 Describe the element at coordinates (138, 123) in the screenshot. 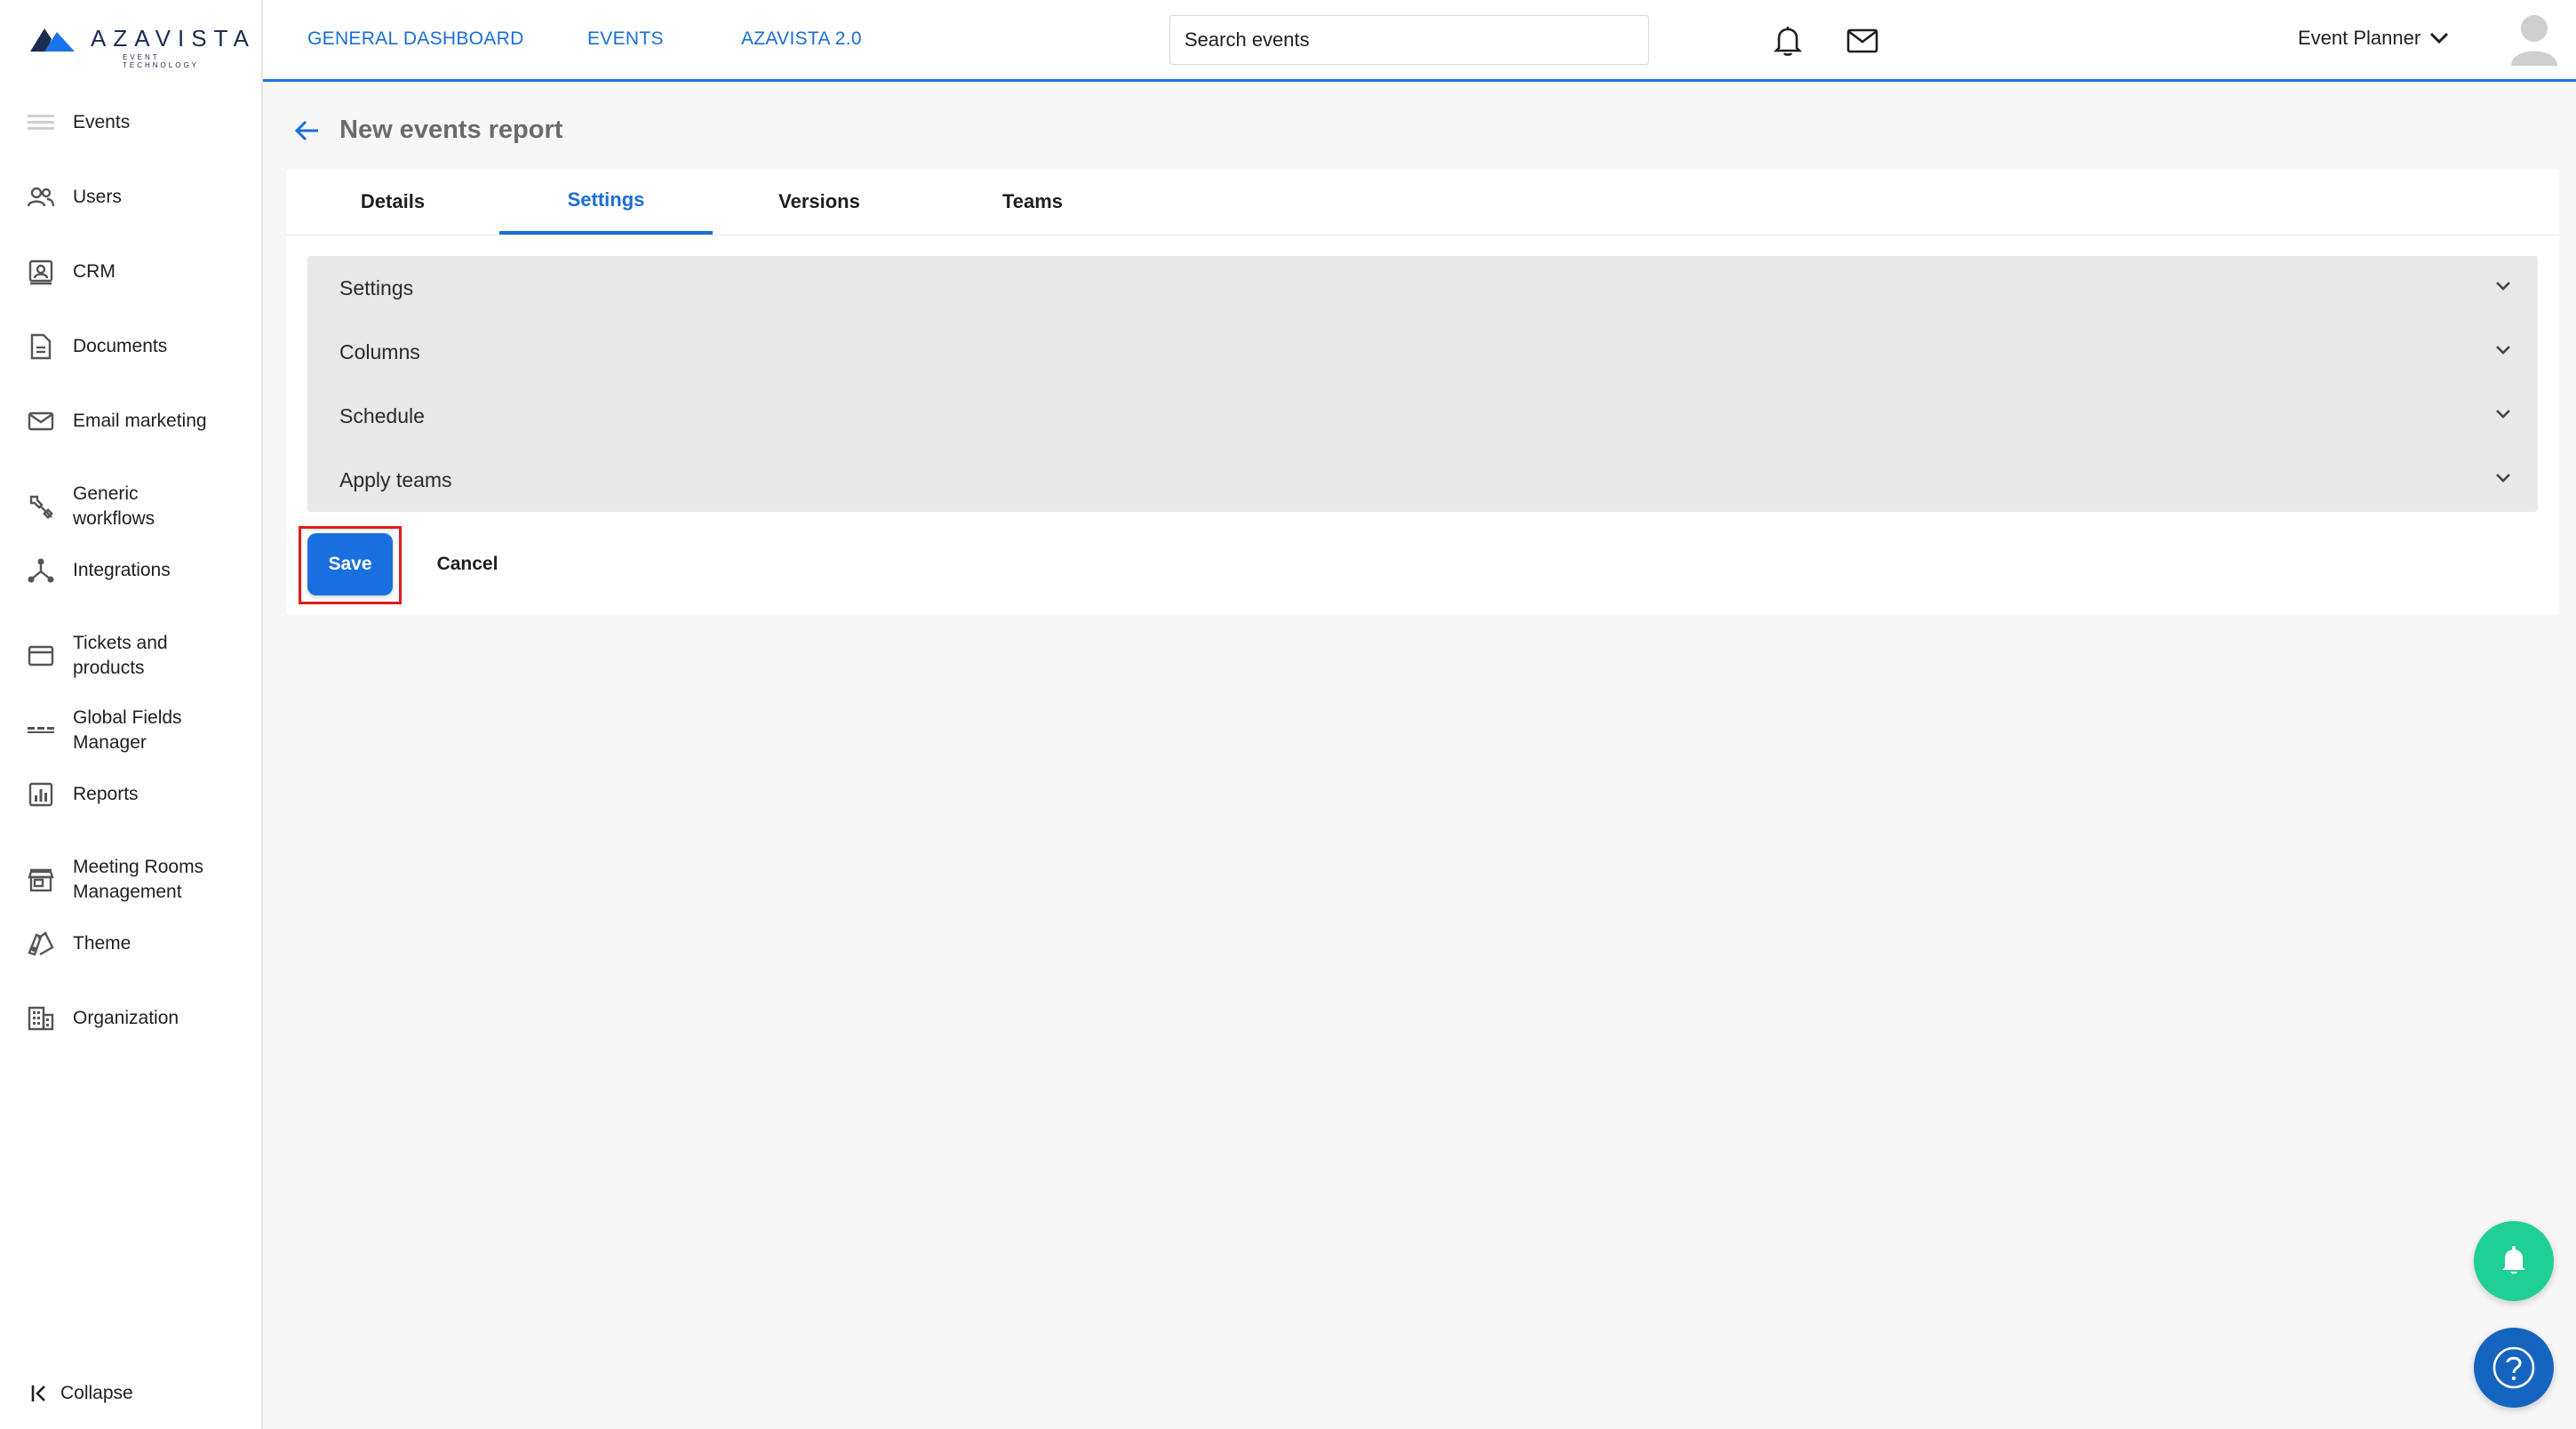

I see `sidebar-item-events: Events` at that location.